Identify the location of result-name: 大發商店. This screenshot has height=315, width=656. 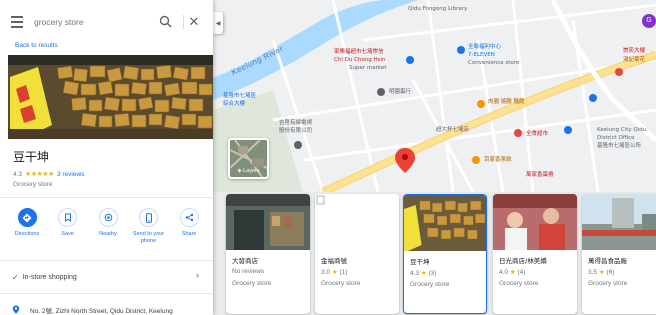
(245, 261).